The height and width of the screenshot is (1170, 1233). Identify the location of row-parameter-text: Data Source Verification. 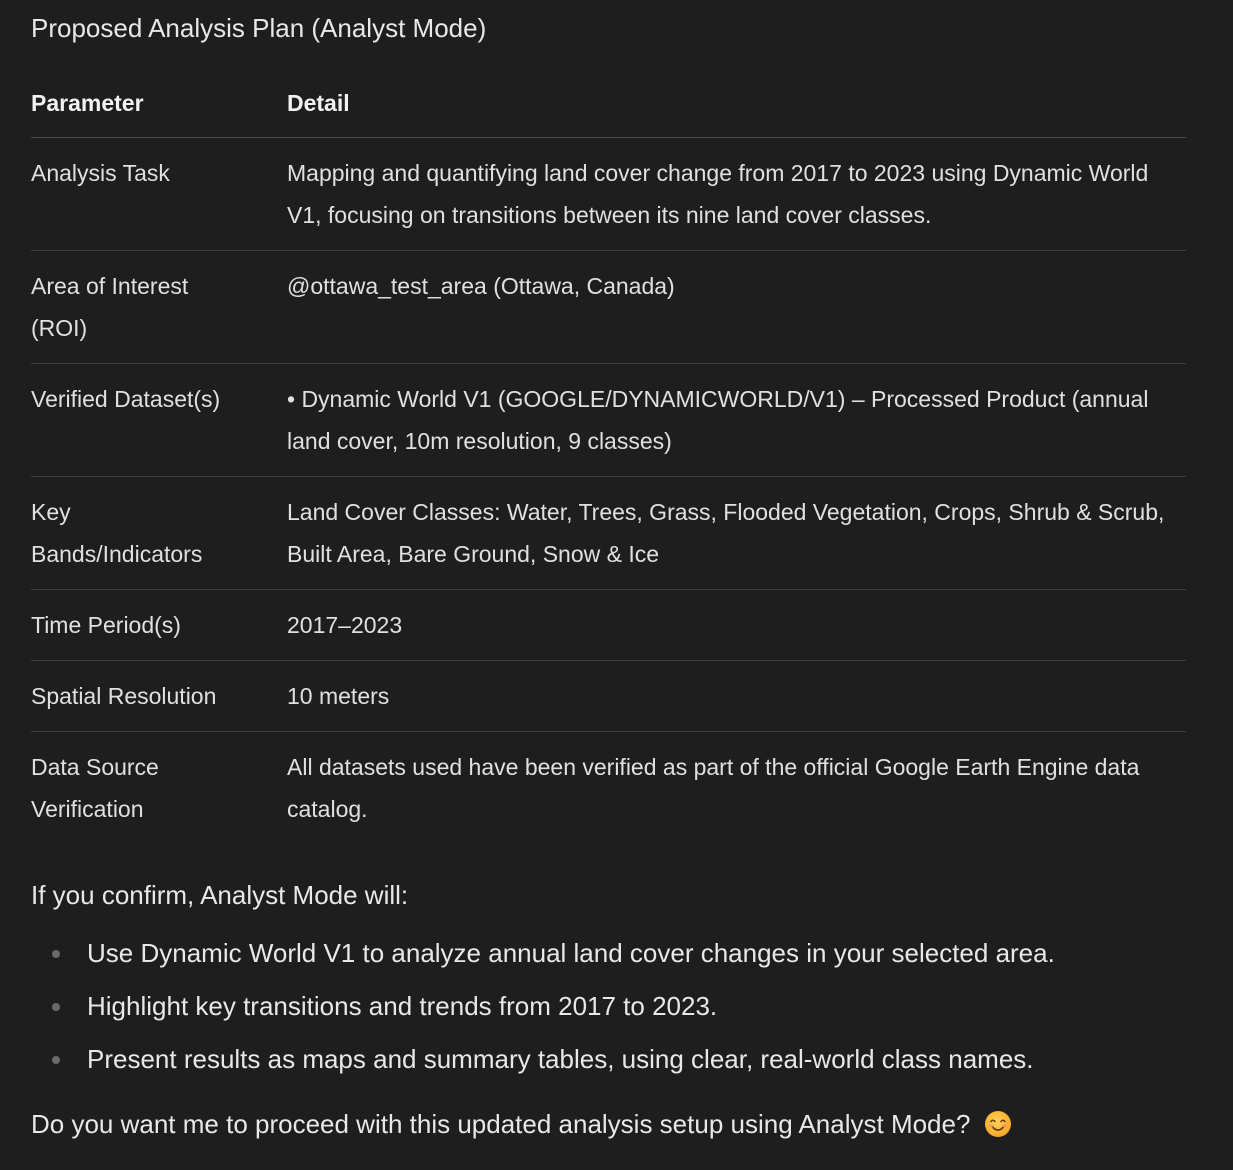
(95, 788).